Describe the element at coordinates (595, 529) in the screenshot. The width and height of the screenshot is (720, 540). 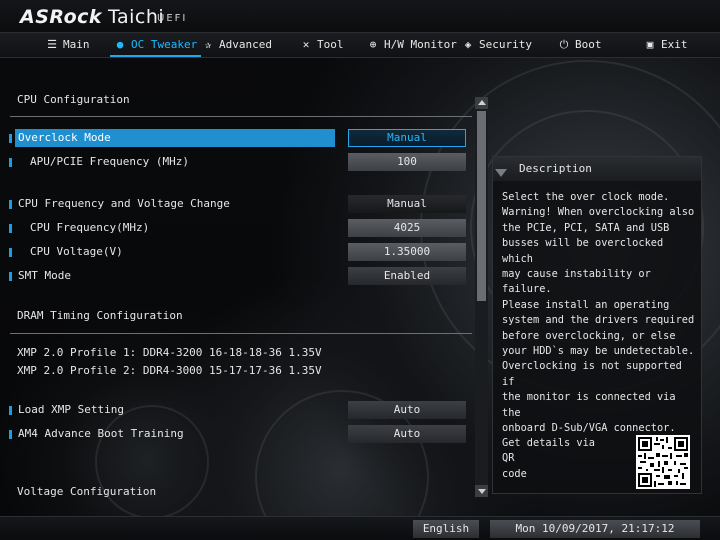
I see `date-time-display: Mon 10/09/2017, 21:17:12` at that location.